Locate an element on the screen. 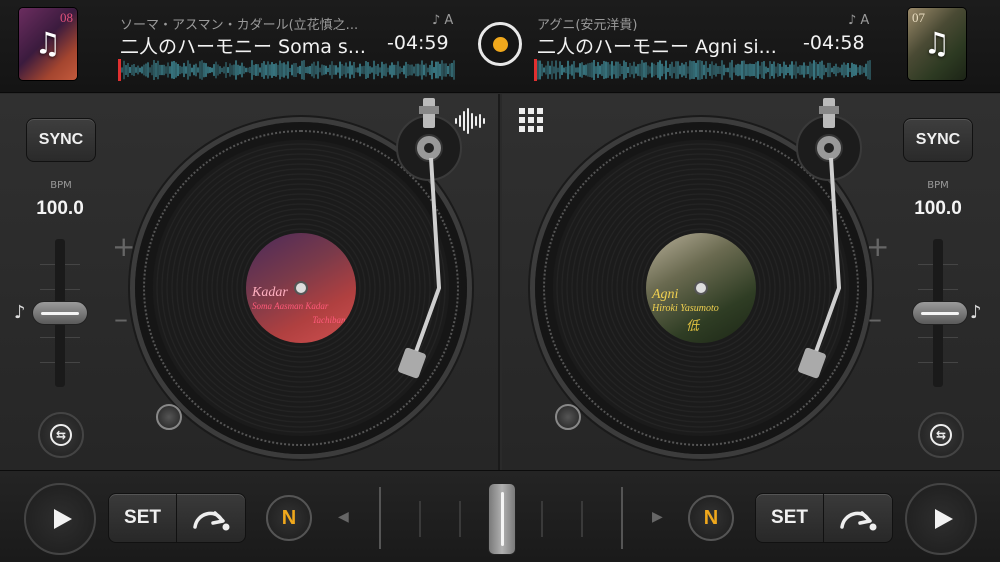 Image resolution: width=1000 pixels, height=562 pixels. crossfader-right-arrow-icon: ▶ is located at coordinates (657, 517).